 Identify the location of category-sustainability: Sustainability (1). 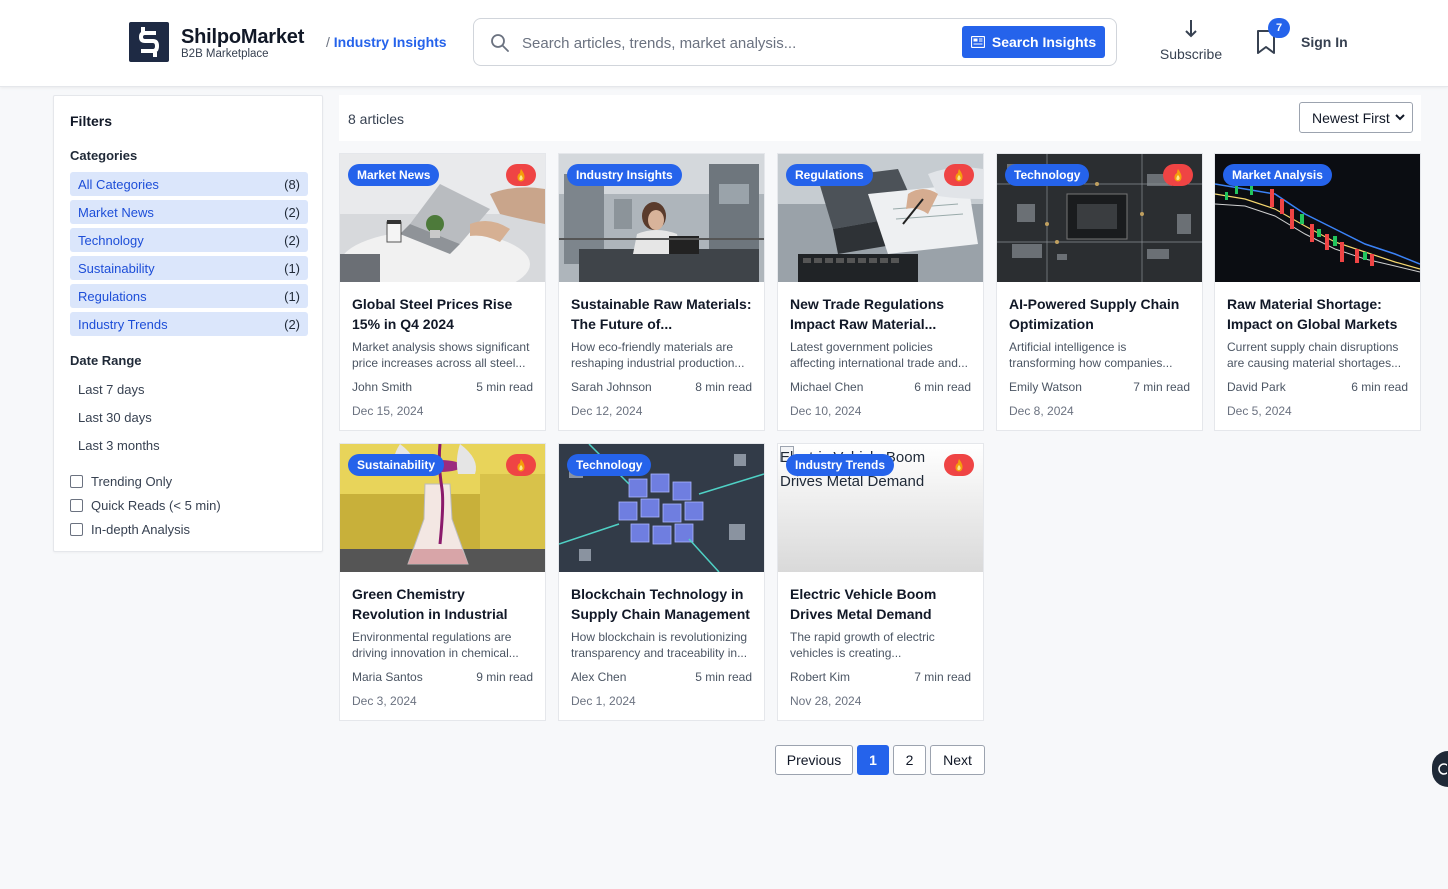
(189, 268).